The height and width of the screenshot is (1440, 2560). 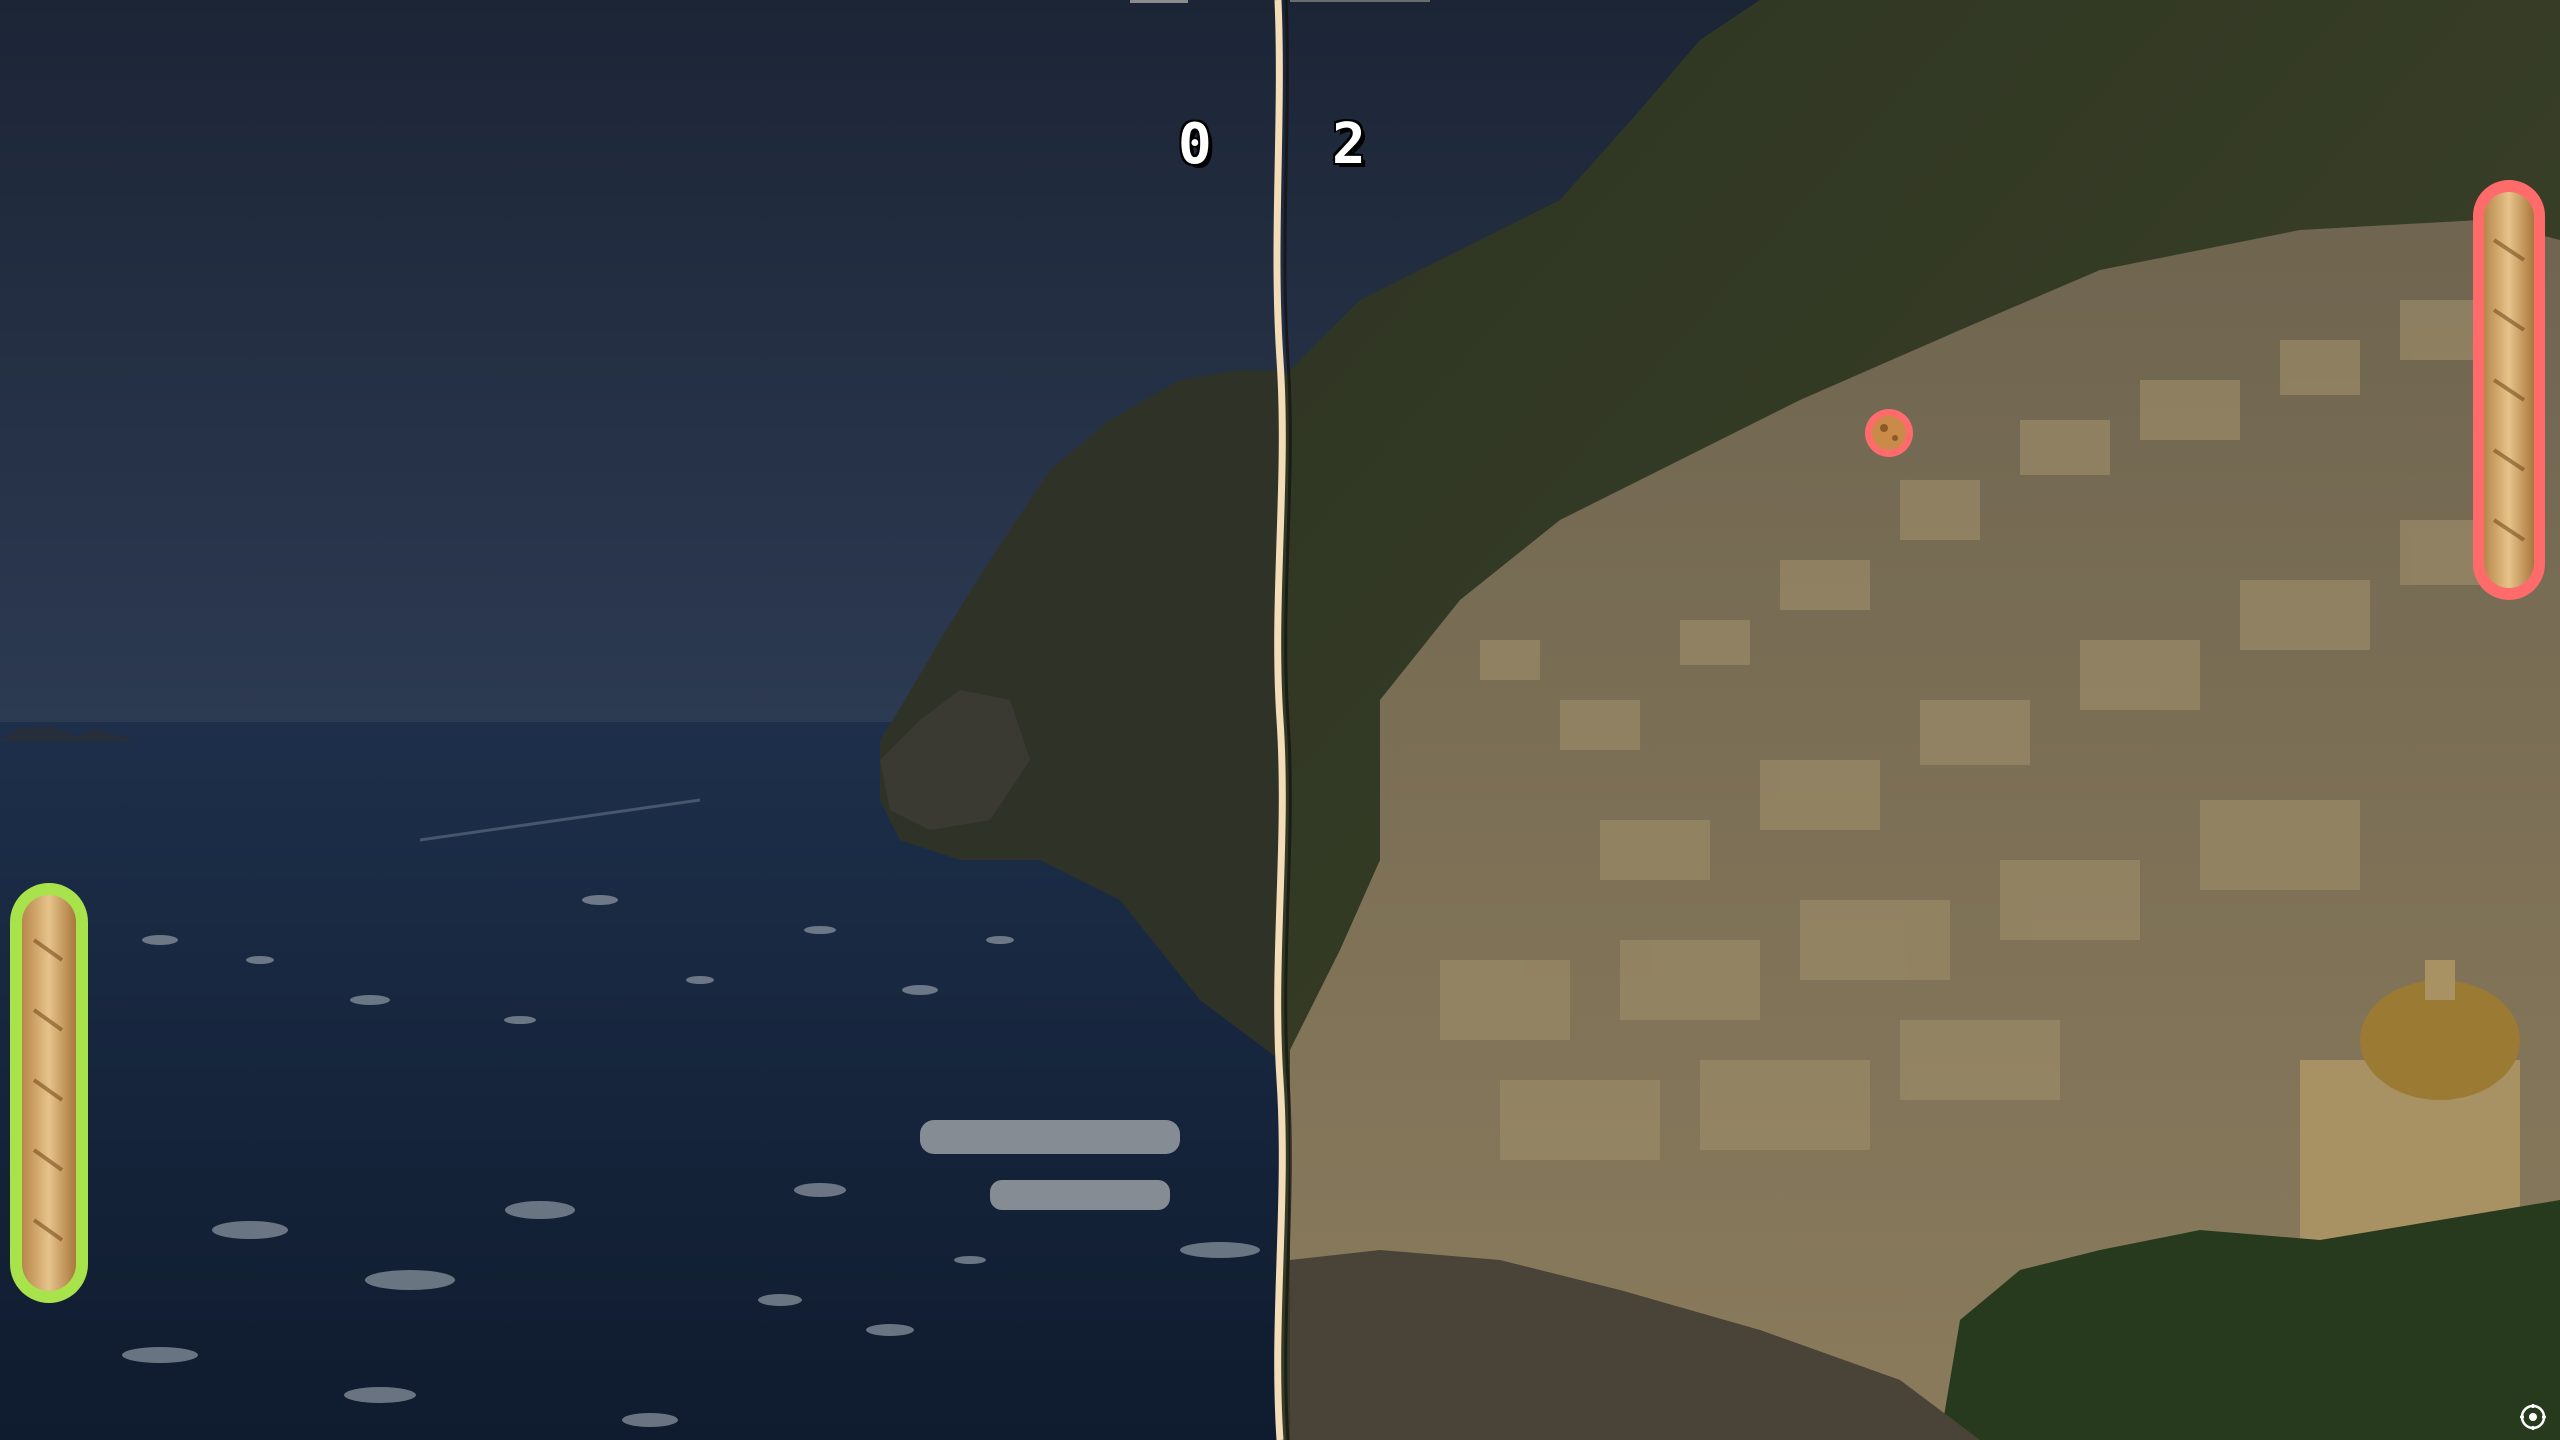 What do you see at coordinates (1889, 433) in the screenshot?
I see `ball` at bounding box center [1889, 433].